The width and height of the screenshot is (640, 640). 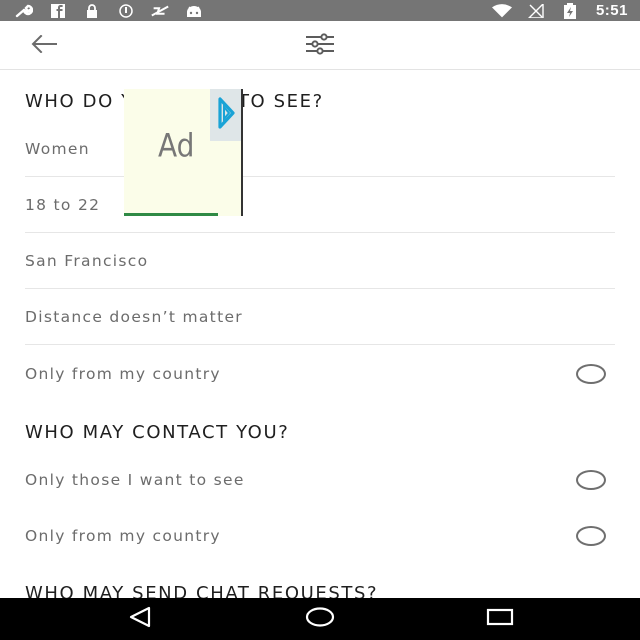 I want to click on row-gender: Women, so click(x=320, y=149).